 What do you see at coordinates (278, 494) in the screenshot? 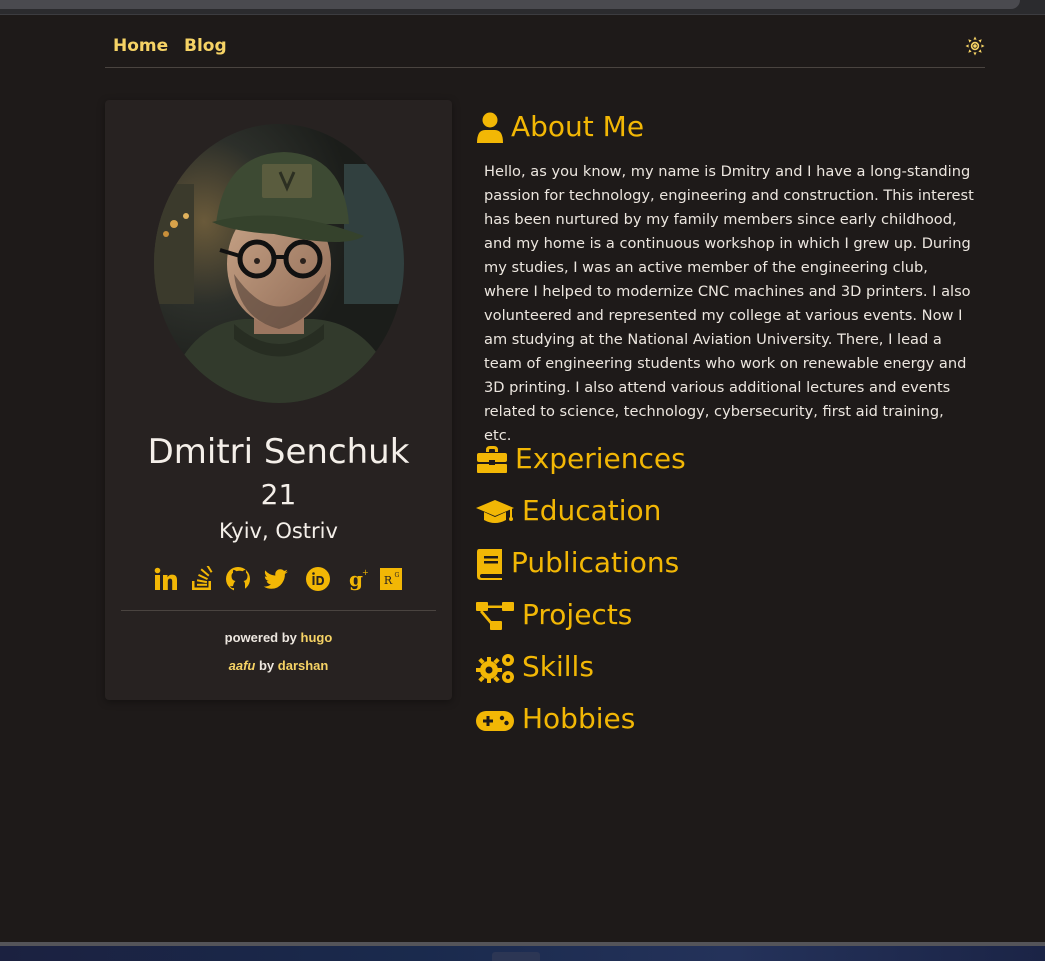
I see `profile-age: 21` at bounding box center [278, 494].